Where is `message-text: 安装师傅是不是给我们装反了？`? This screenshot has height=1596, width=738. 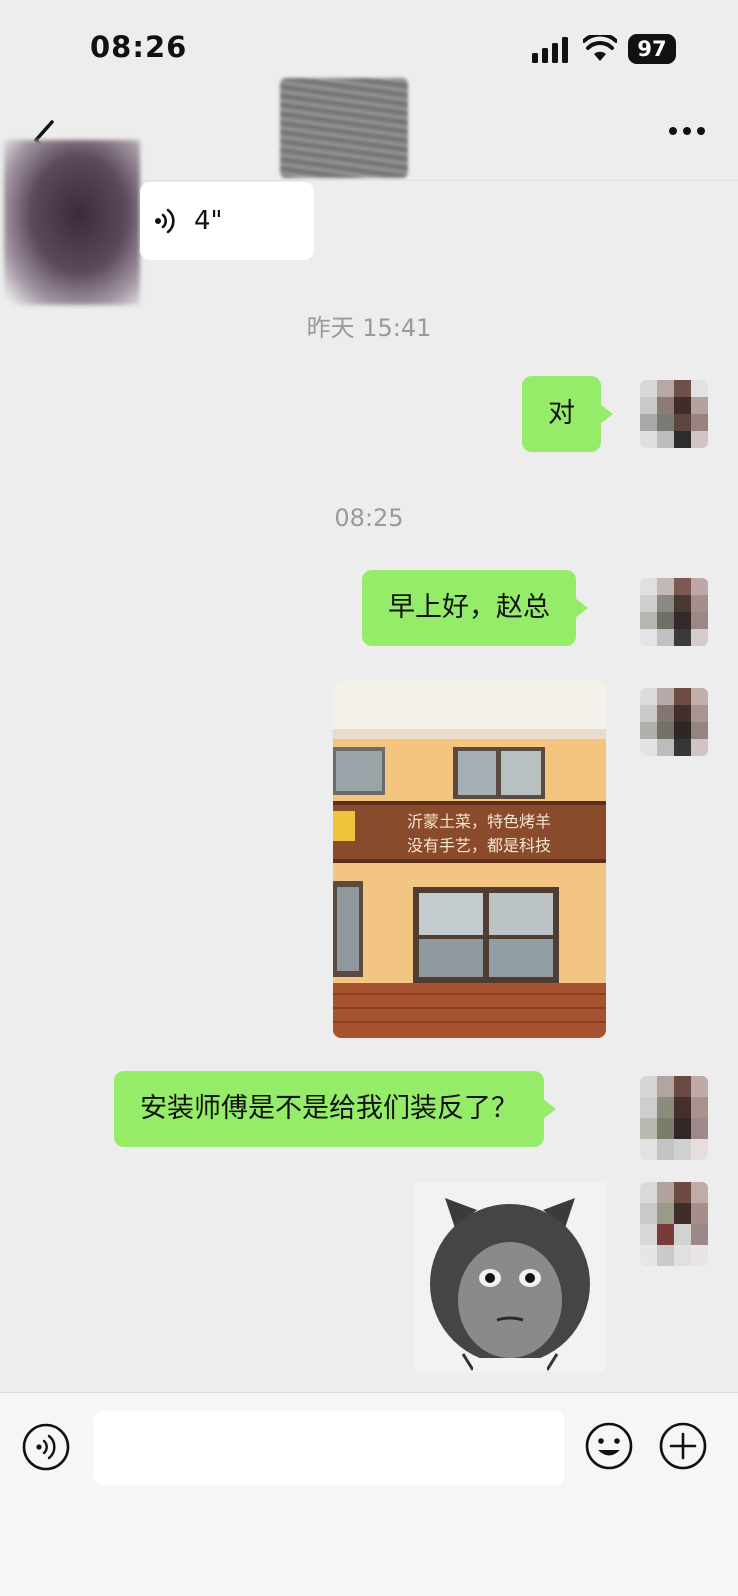 message-text: 安装师傅是不是给我们装反了？ is located at coordinates (329, 1108).